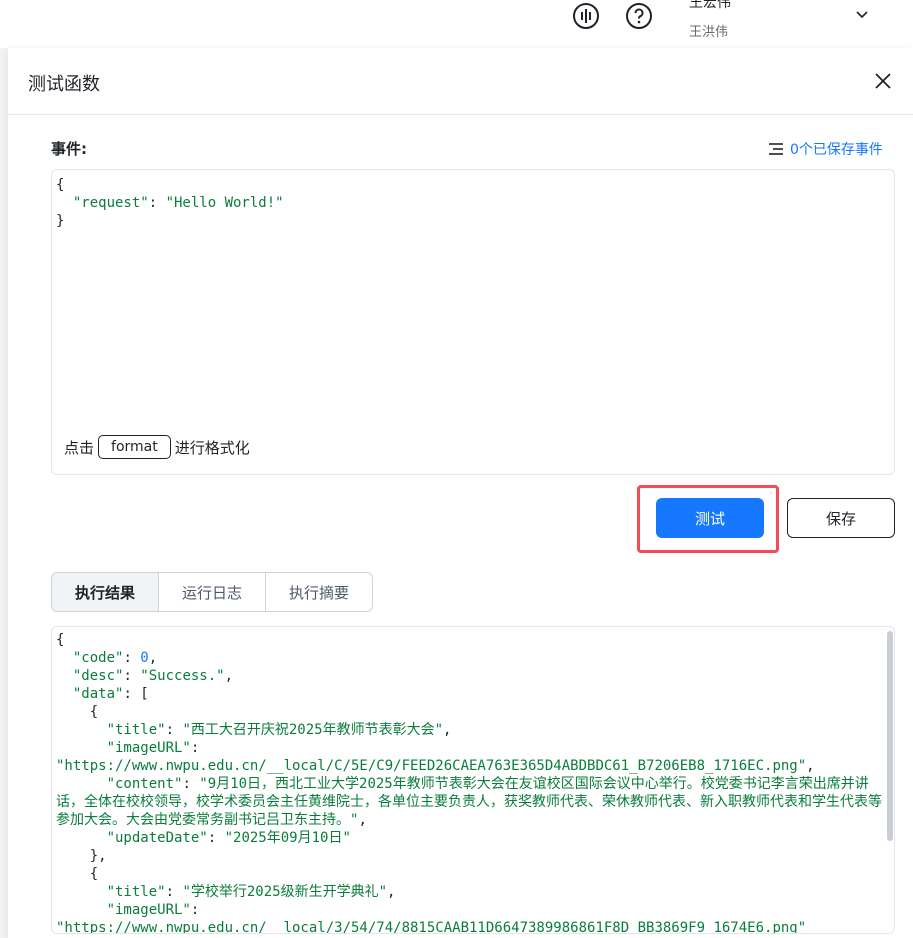 The height and width of the screenshot is (938, 913). Describe the element at coordinates (110, 203) in the screenshot. I see `code-key: "request"` at that location.